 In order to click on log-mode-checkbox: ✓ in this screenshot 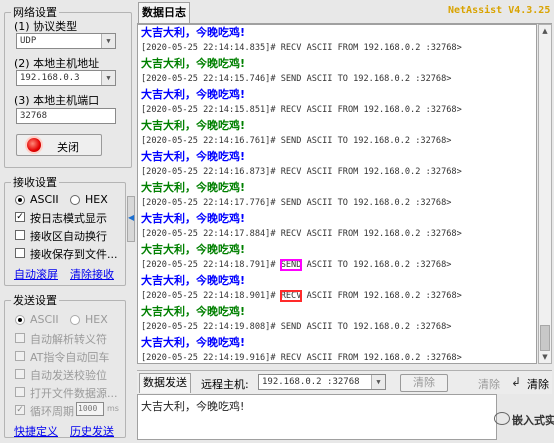, I will do `click(20, 217)`.